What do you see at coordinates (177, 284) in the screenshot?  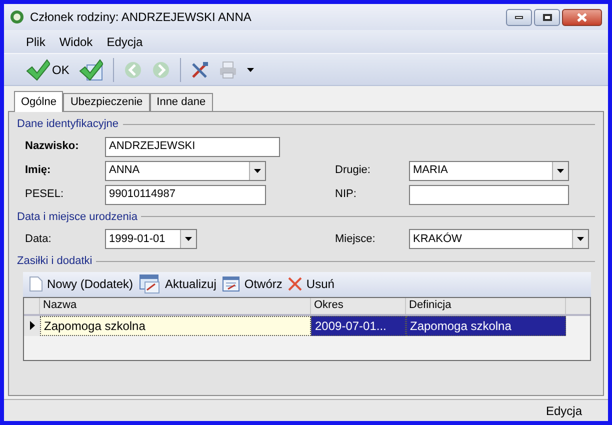 I see `list-toolbar-button: Aktualizuj` at bounding box center [177, 284].